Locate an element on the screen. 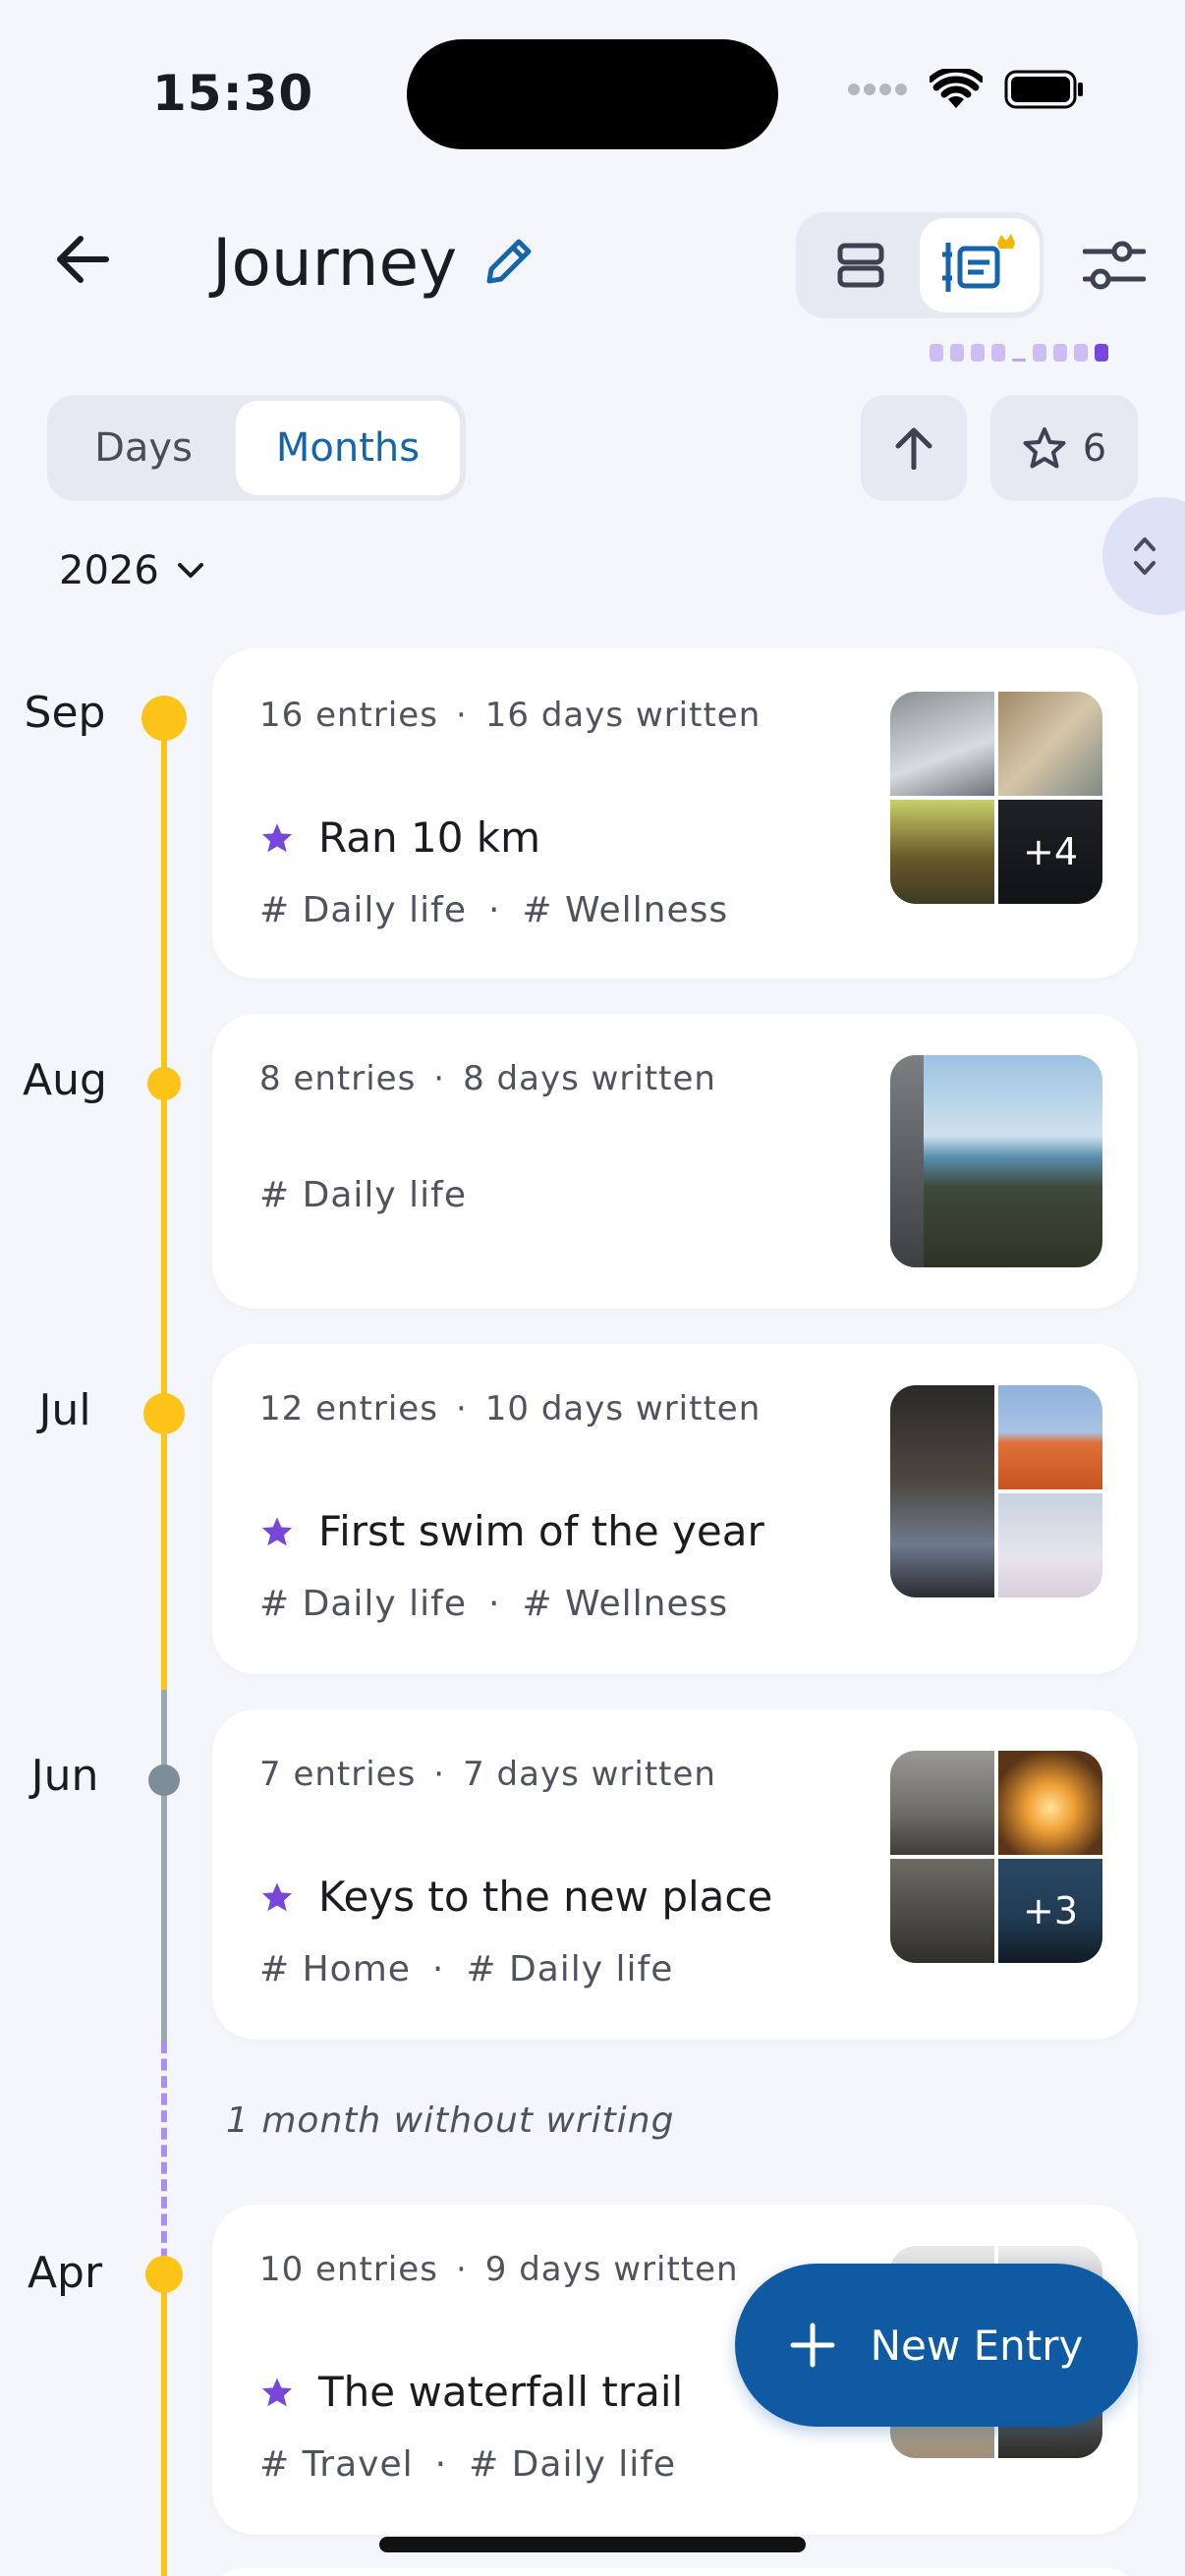 Image resolution: width=1185 pixels, height=2576 pixels. pencil-icon is located at coordinates (509, 261).